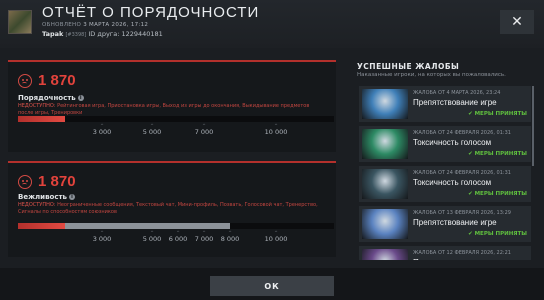  I want to click on scrollbar, so click(533, 126).